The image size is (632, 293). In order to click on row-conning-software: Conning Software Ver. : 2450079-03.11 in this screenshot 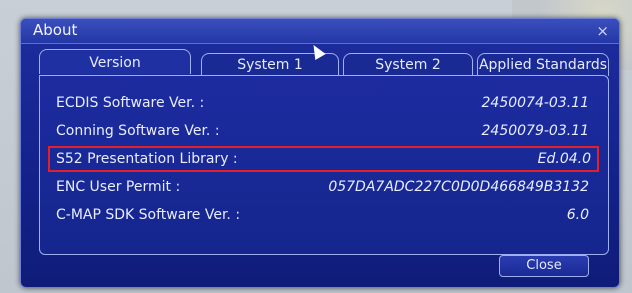, I will do `click(322, 131)`.